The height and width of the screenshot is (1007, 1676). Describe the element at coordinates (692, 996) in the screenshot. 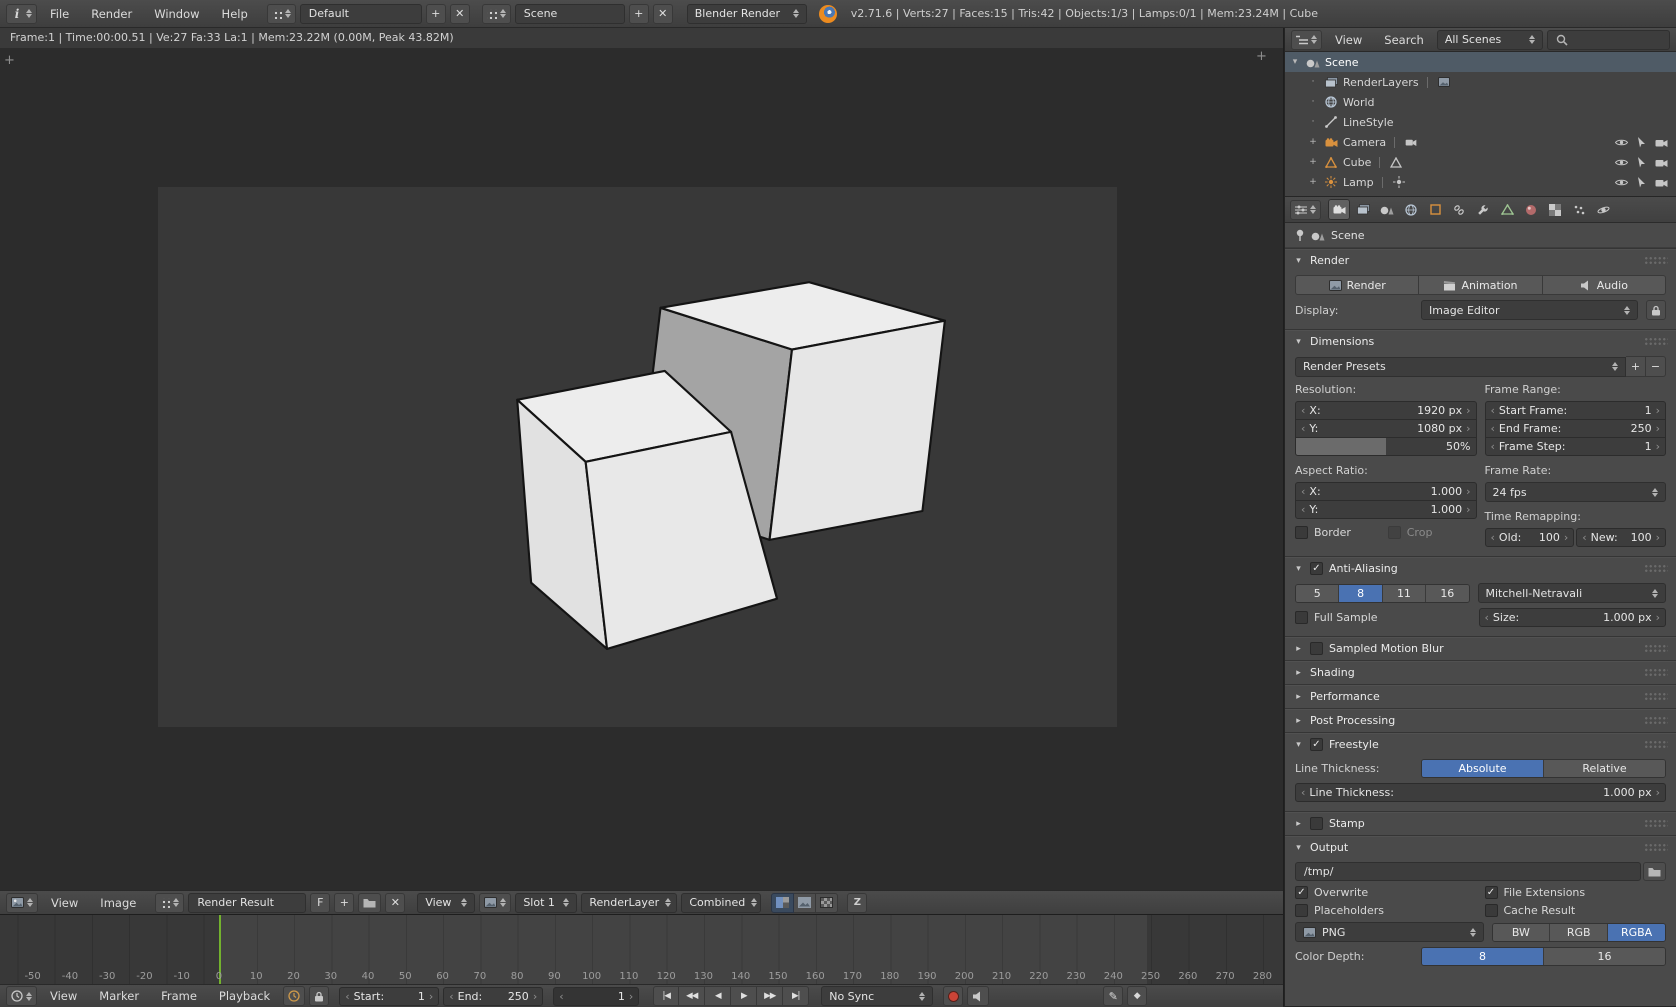

I see `prev-keyframe-button: ◀◀` at that location.